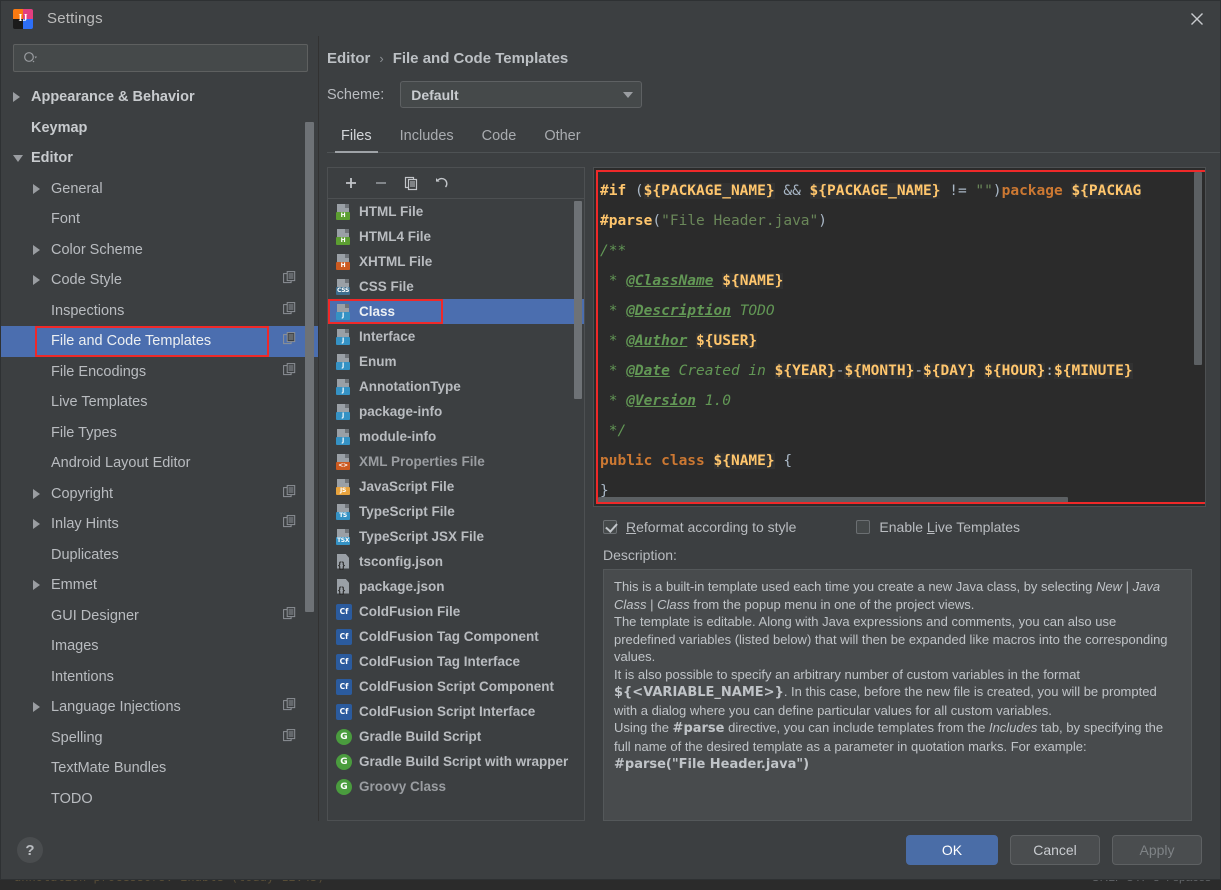 Image resolution: width=1221 pixels, height=890 pixels. Describe the element at coordinates (952, 850) in the screenshot. I see `ok-button: OK` at that location.